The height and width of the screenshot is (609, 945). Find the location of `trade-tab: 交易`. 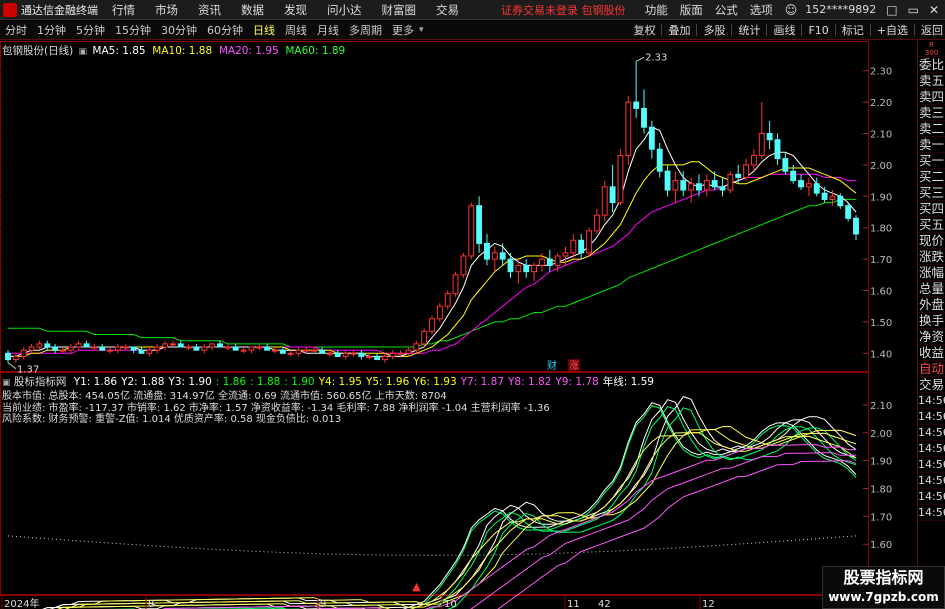

trade-tab: 交易 is located at coordinates (931, 385).